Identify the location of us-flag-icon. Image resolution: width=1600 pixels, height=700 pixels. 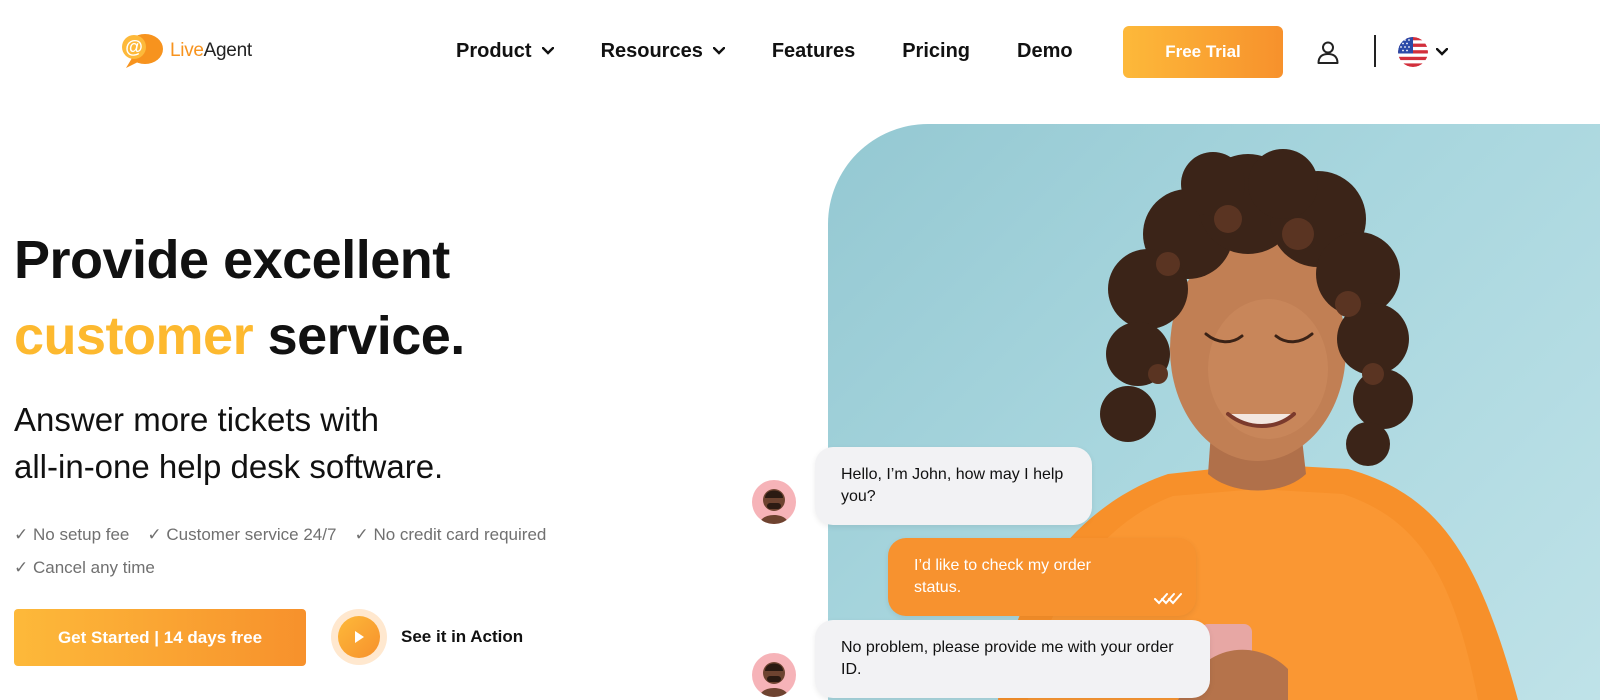
(1413, 52).